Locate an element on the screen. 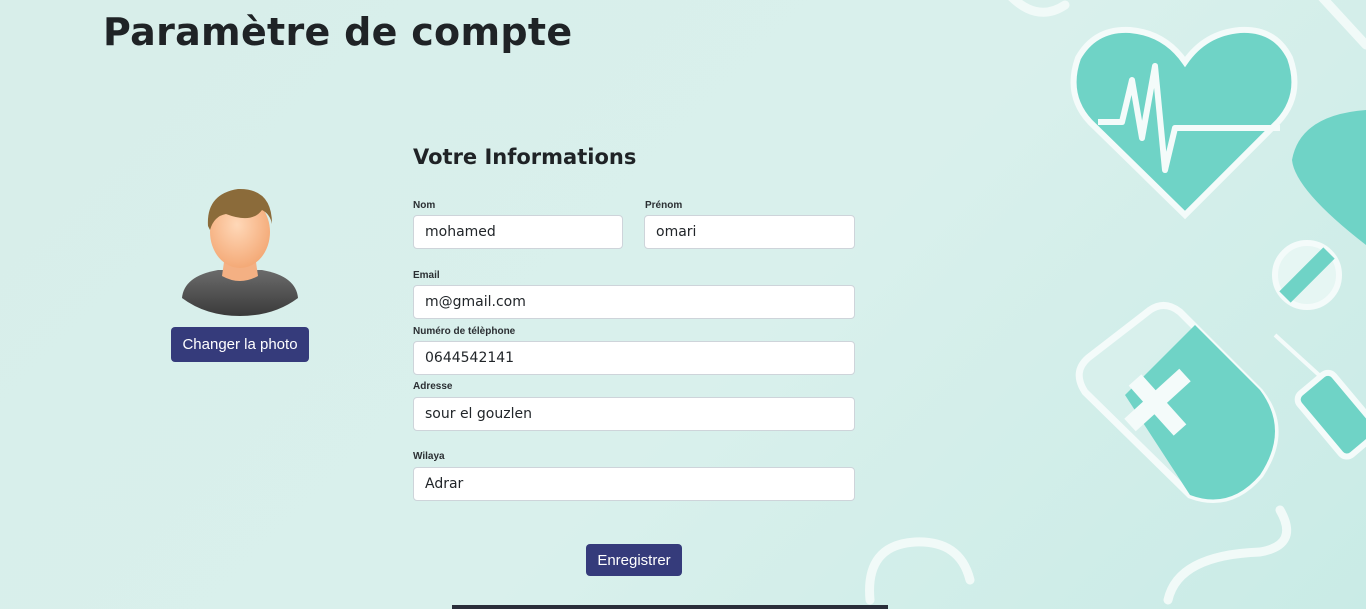 The height and width of the screenshot is (609, 1366). adresse-input is located at coordinates (634, 414).